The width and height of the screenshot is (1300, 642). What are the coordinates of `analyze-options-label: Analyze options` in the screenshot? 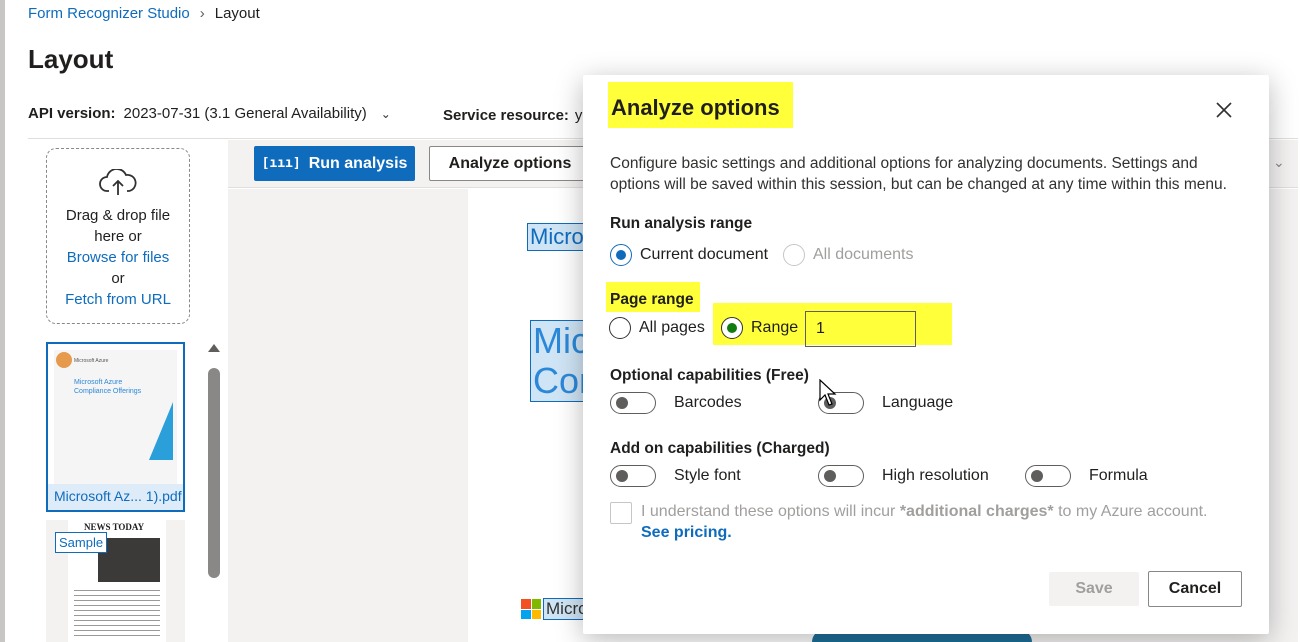 It's located at (510, 163).